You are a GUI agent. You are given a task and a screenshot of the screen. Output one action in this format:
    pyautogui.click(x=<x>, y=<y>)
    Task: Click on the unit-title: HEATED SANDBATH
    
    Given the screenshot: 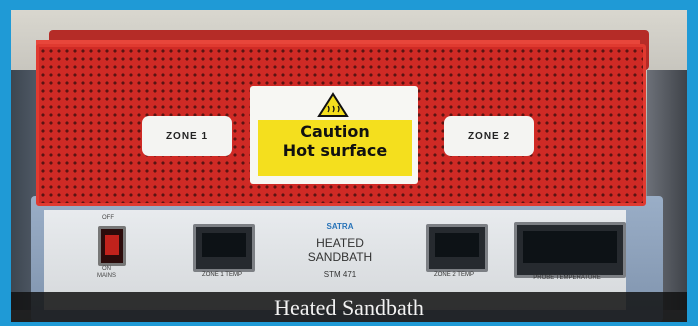 What is the action you would take?
    pyautogui.click(x=340, y=250)
    